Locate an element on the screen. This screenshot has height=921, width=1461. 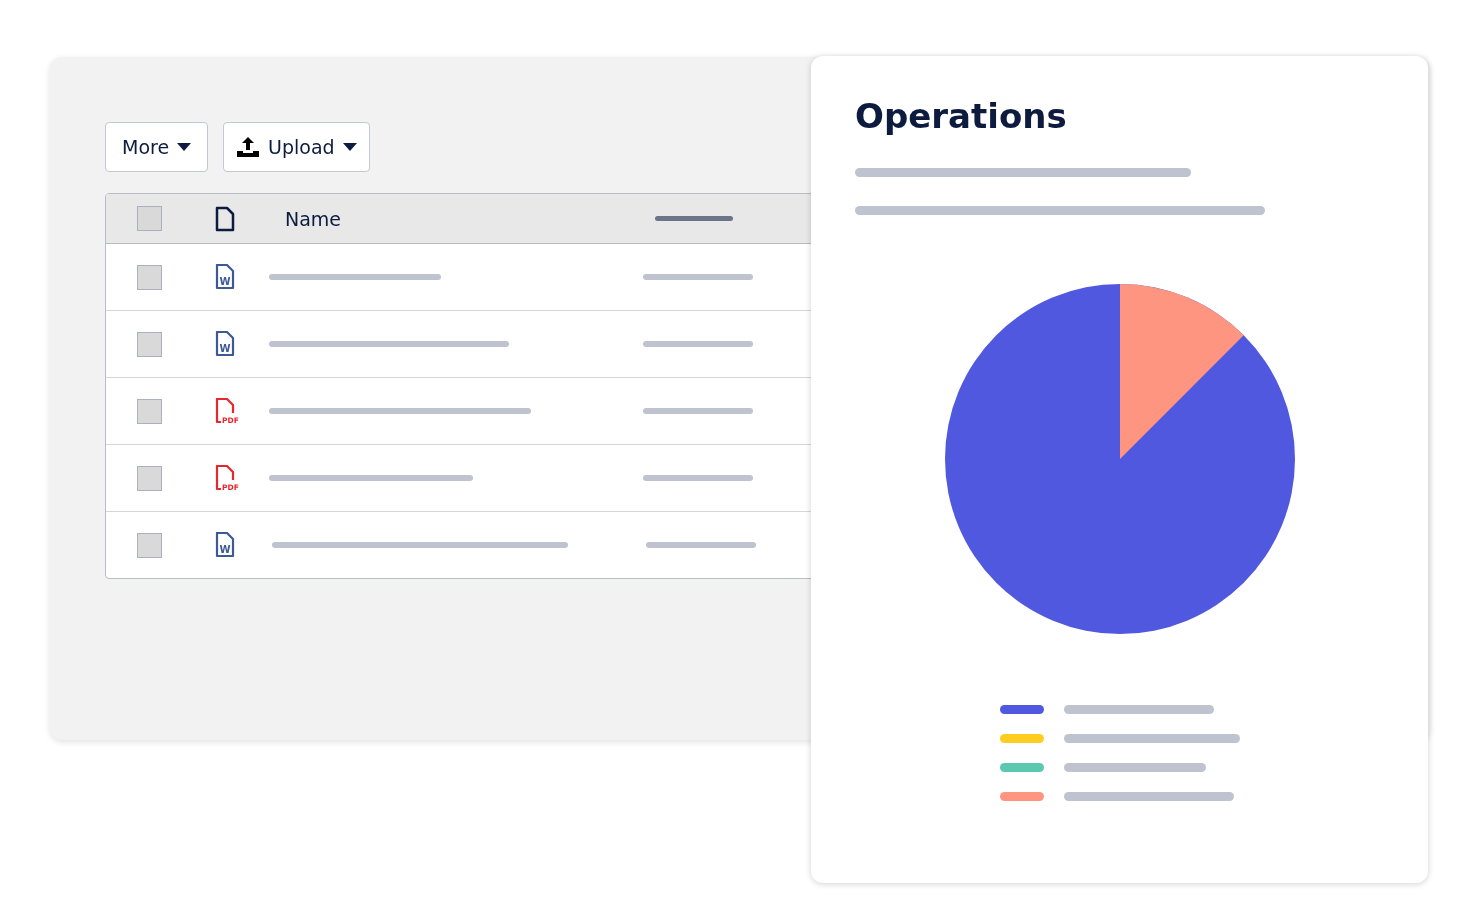
upload-icon is located at coordinates (248, 147).